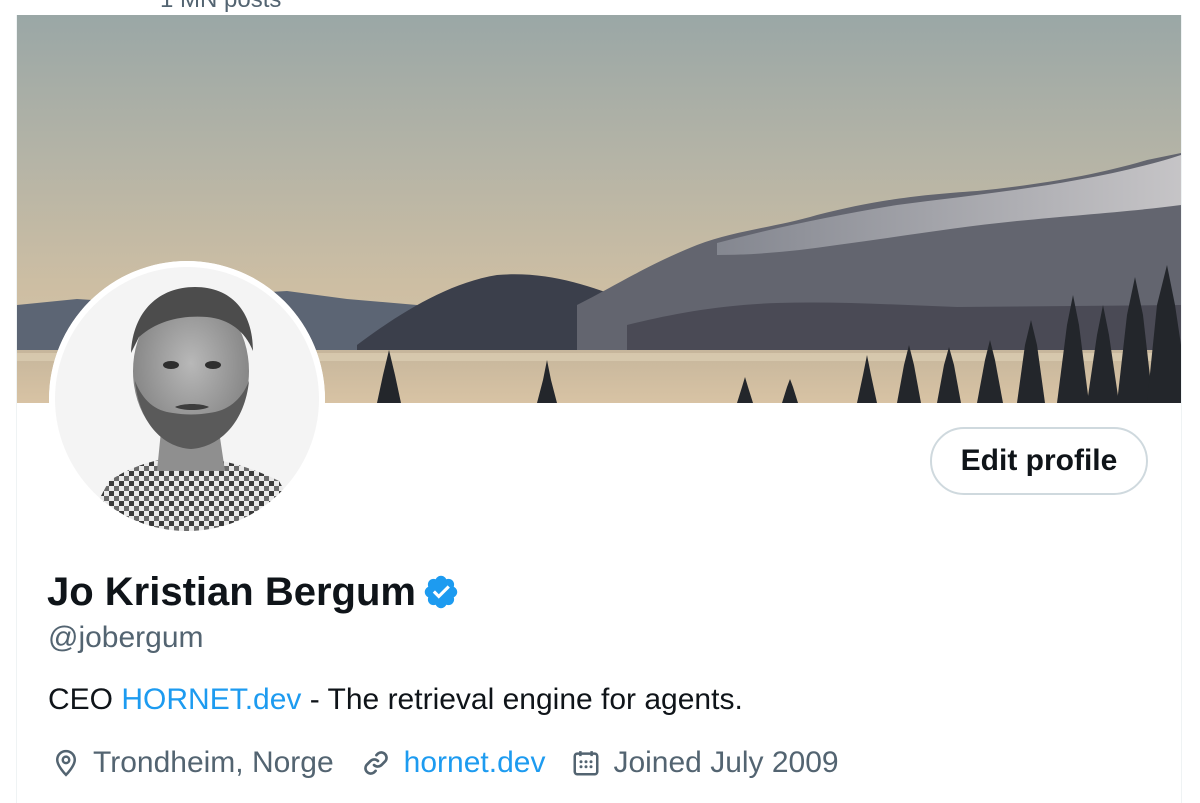 This screenshot has width=1200, height=803. Describe the element at coordinates (1039, 461) in the screenshot. I see `edit-profile-button: Edit profile` at that location.